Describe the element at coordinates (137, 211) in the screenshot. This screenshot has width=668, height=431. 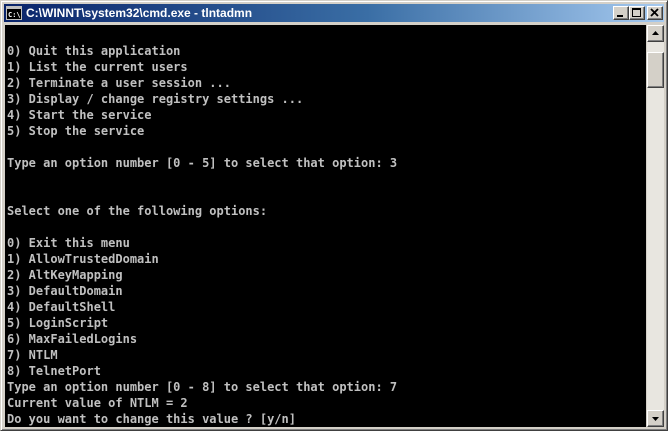
I see `console-line: Select one of the following options:` at that location.